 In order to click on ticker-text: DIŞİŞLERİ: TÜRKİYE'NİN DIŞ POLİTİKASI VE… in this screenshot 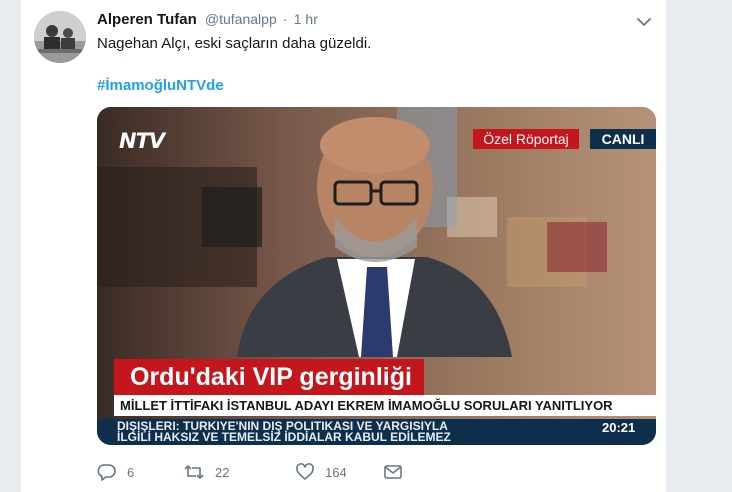, I will do `click(352, 432)`.